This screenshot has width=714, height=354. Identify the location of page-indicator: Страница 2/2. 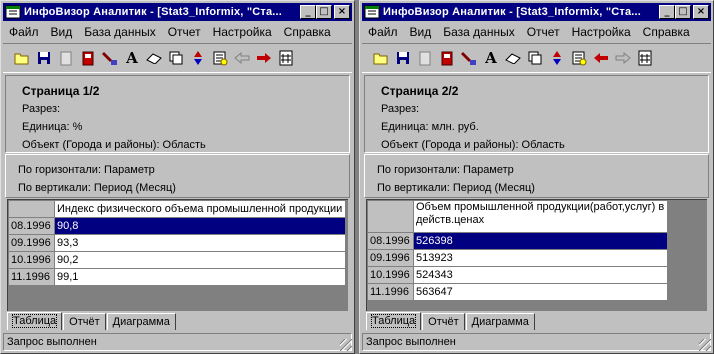
(420, 91).